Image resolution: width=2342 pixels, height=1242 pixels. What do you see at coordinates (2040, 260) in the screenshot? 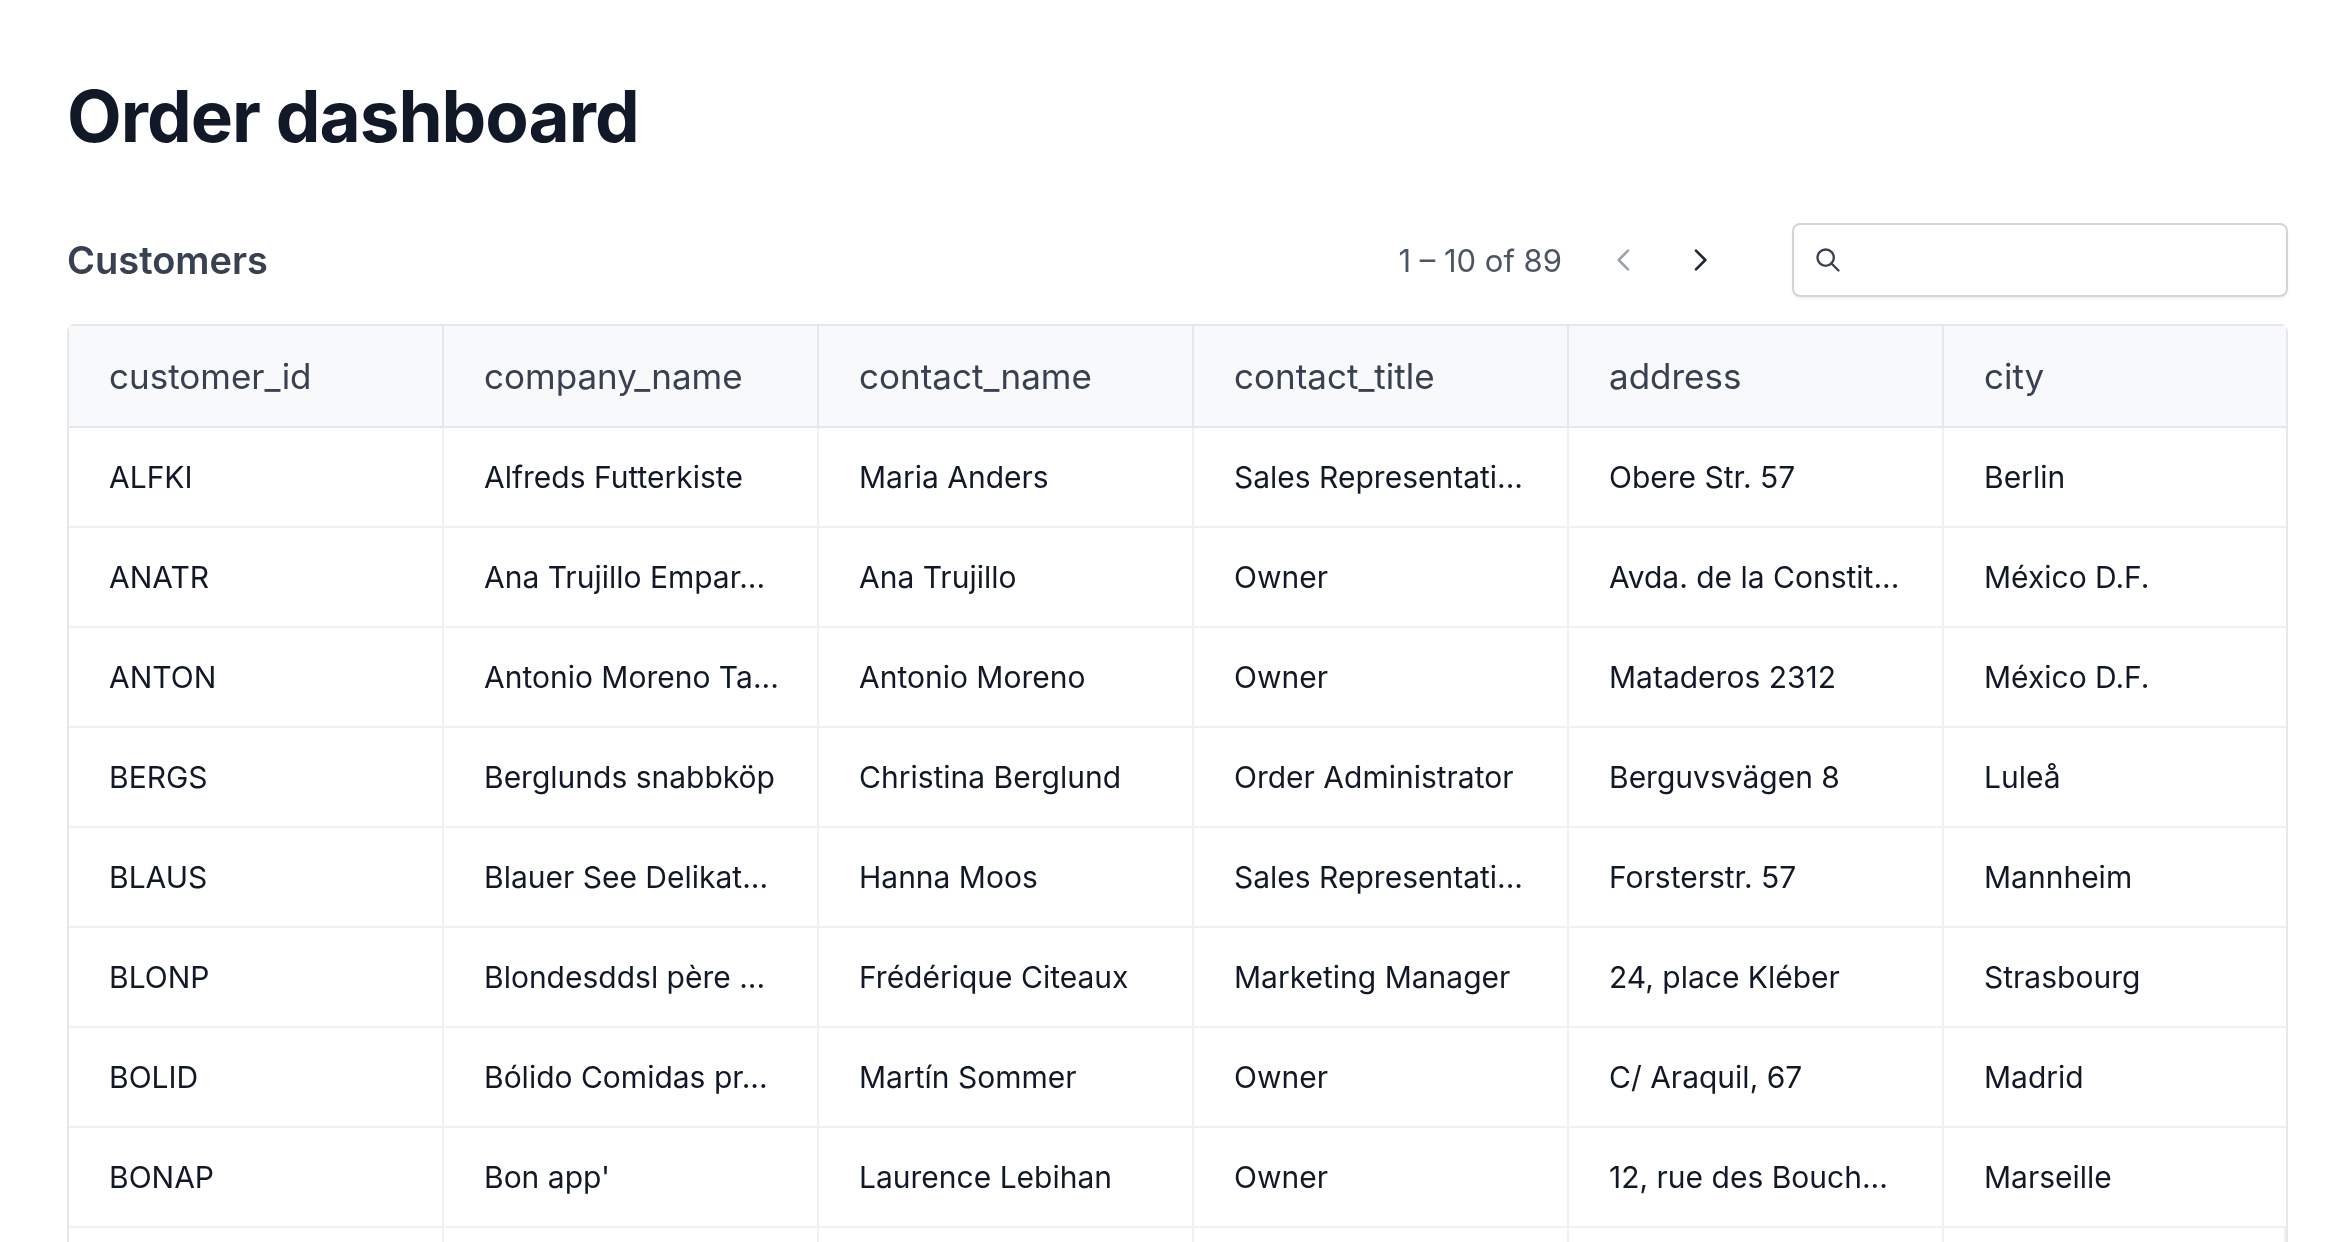
I see `search-field` at bounding box center [2040, 260].